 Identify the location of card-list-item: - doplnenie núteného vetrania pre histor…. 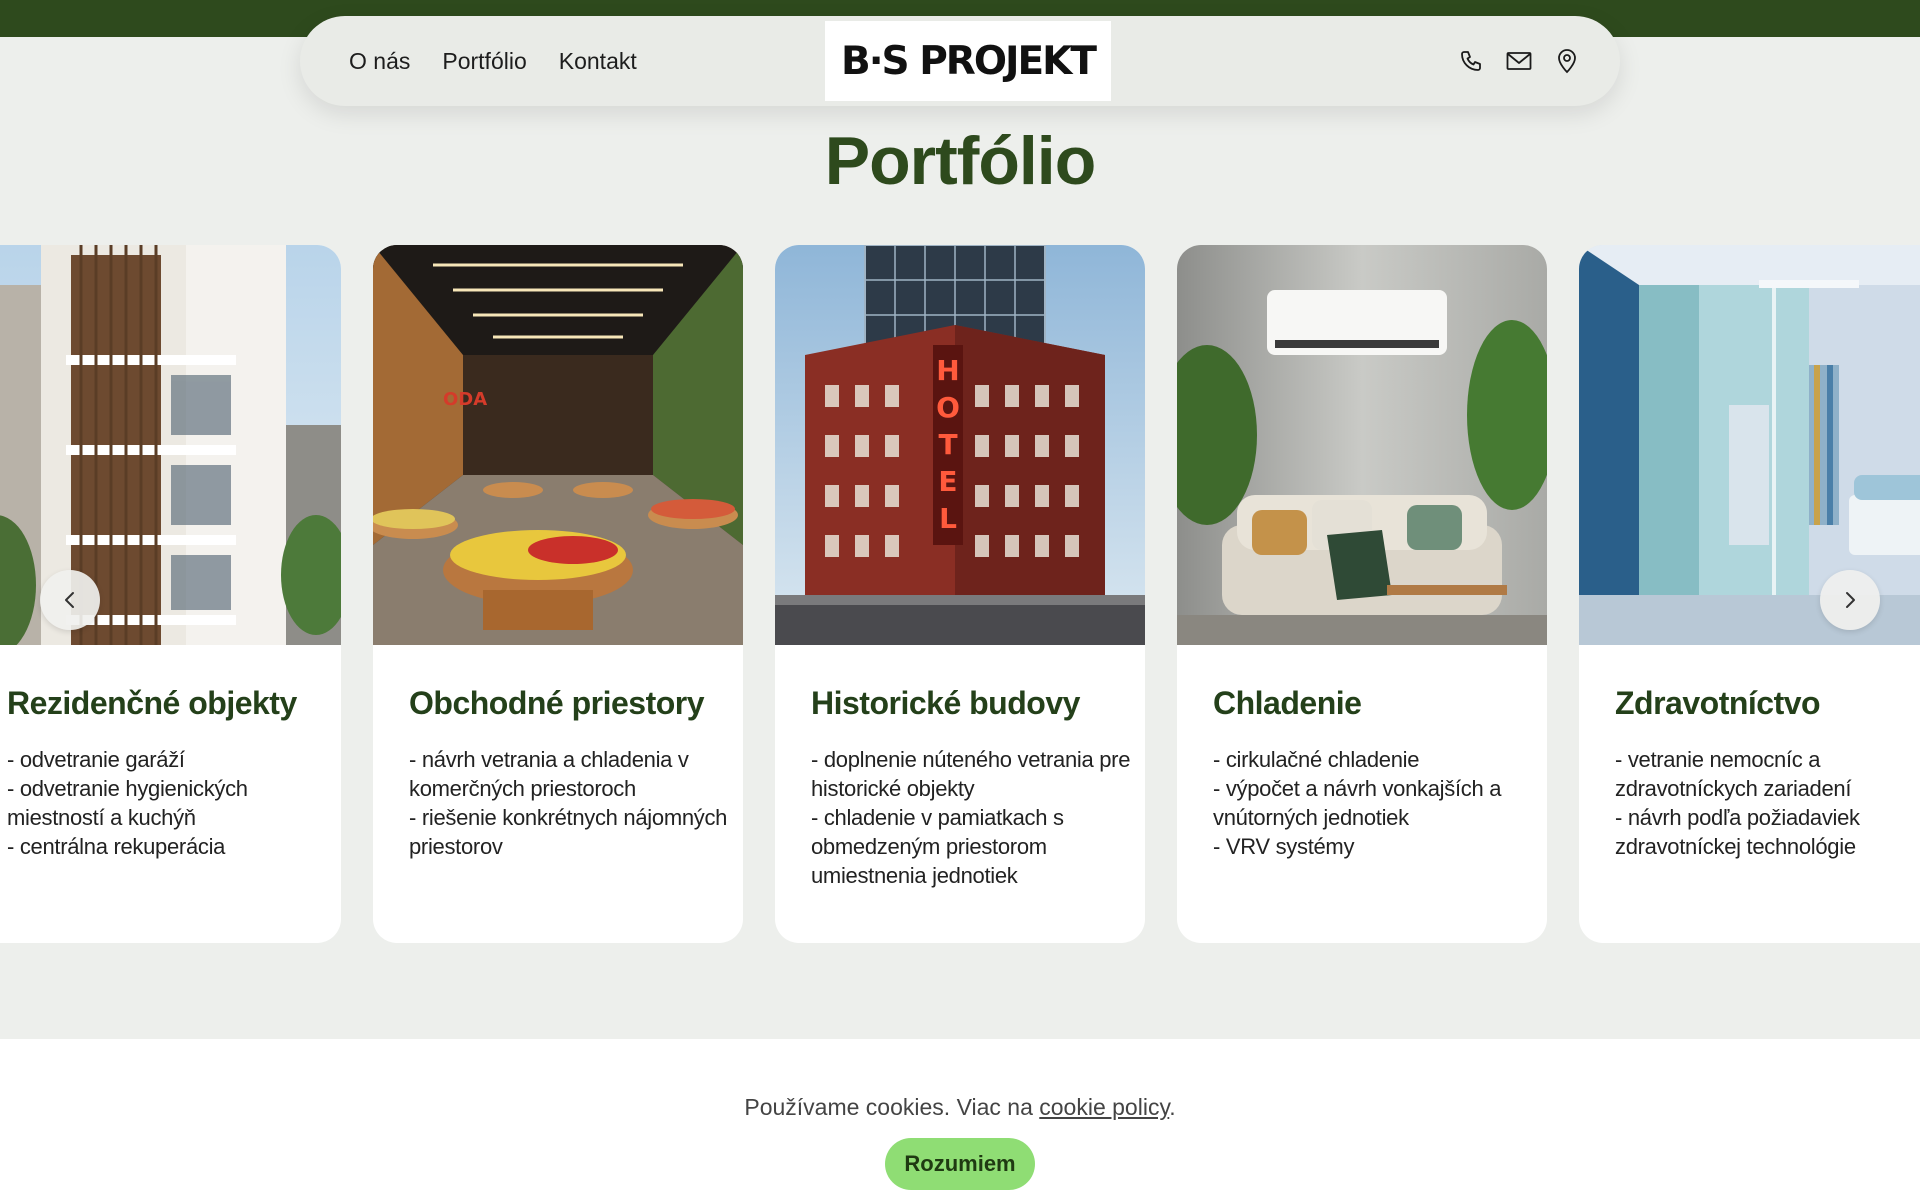
(971, 774).